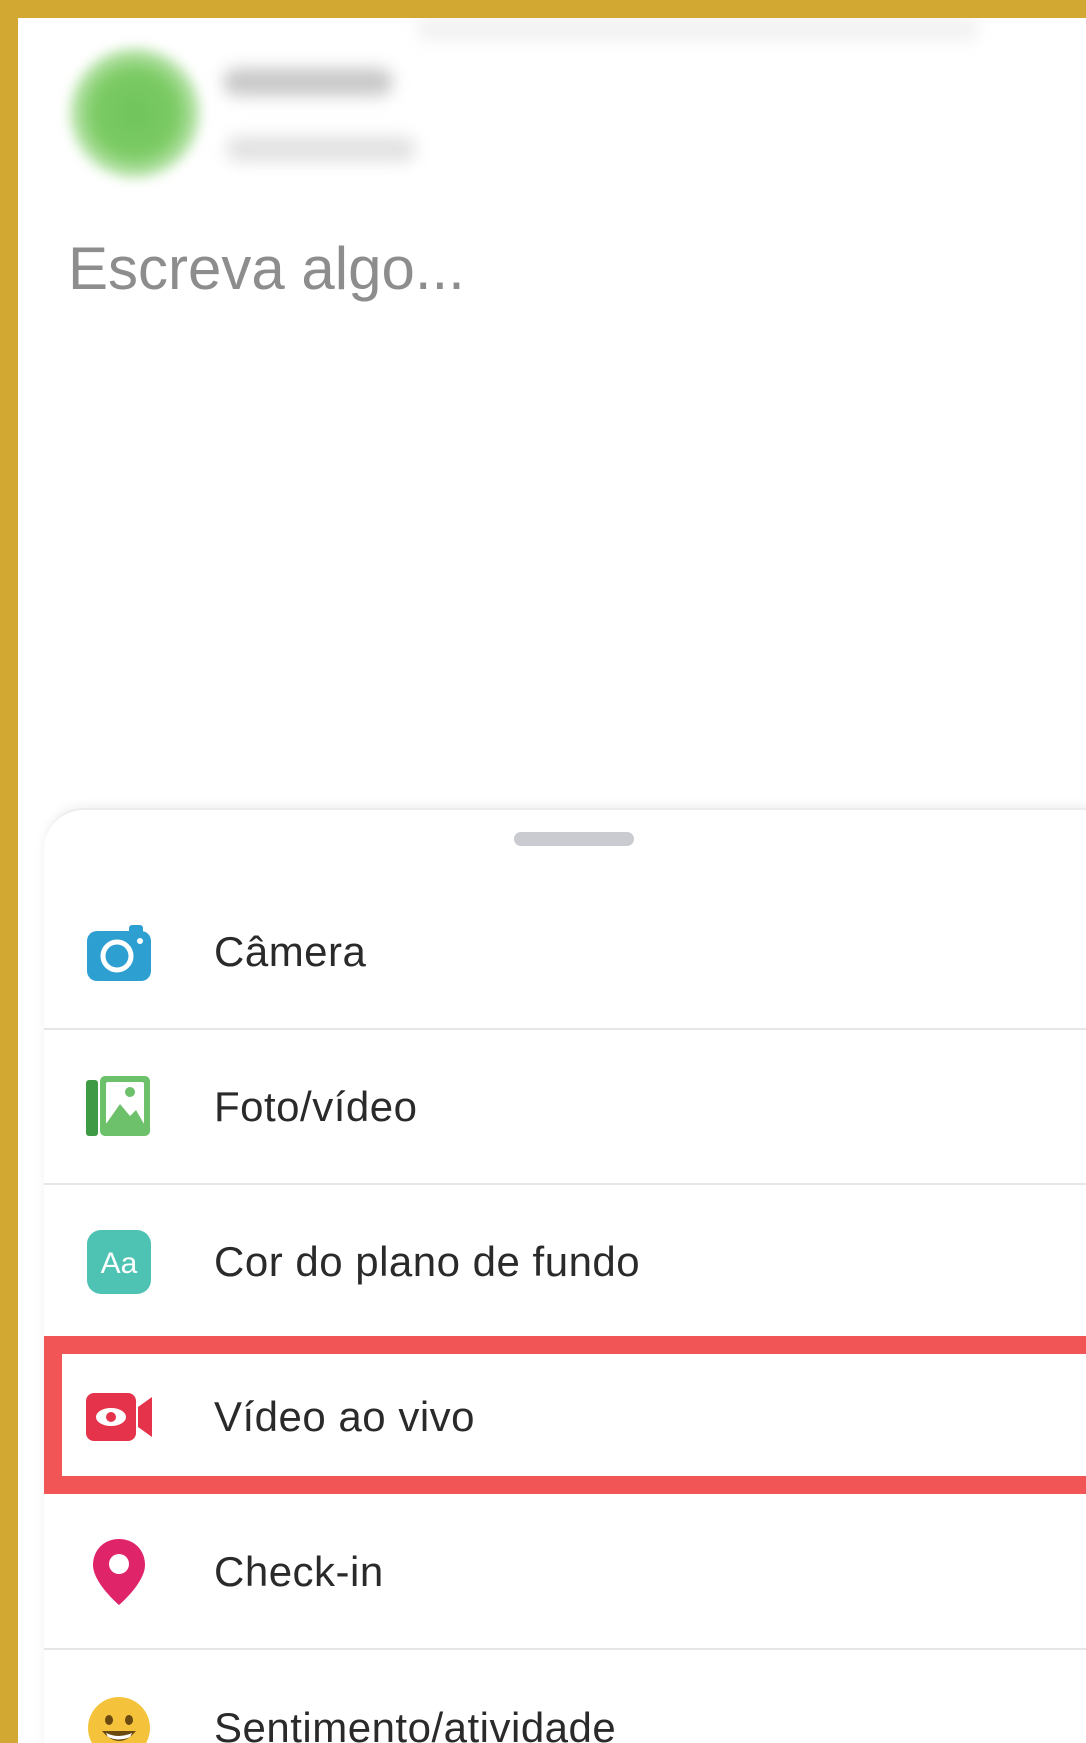 Image resolution: width=1086 pixels, height=1743 pixels. I want to click on sheet-drag-handle, so click(574, 839).